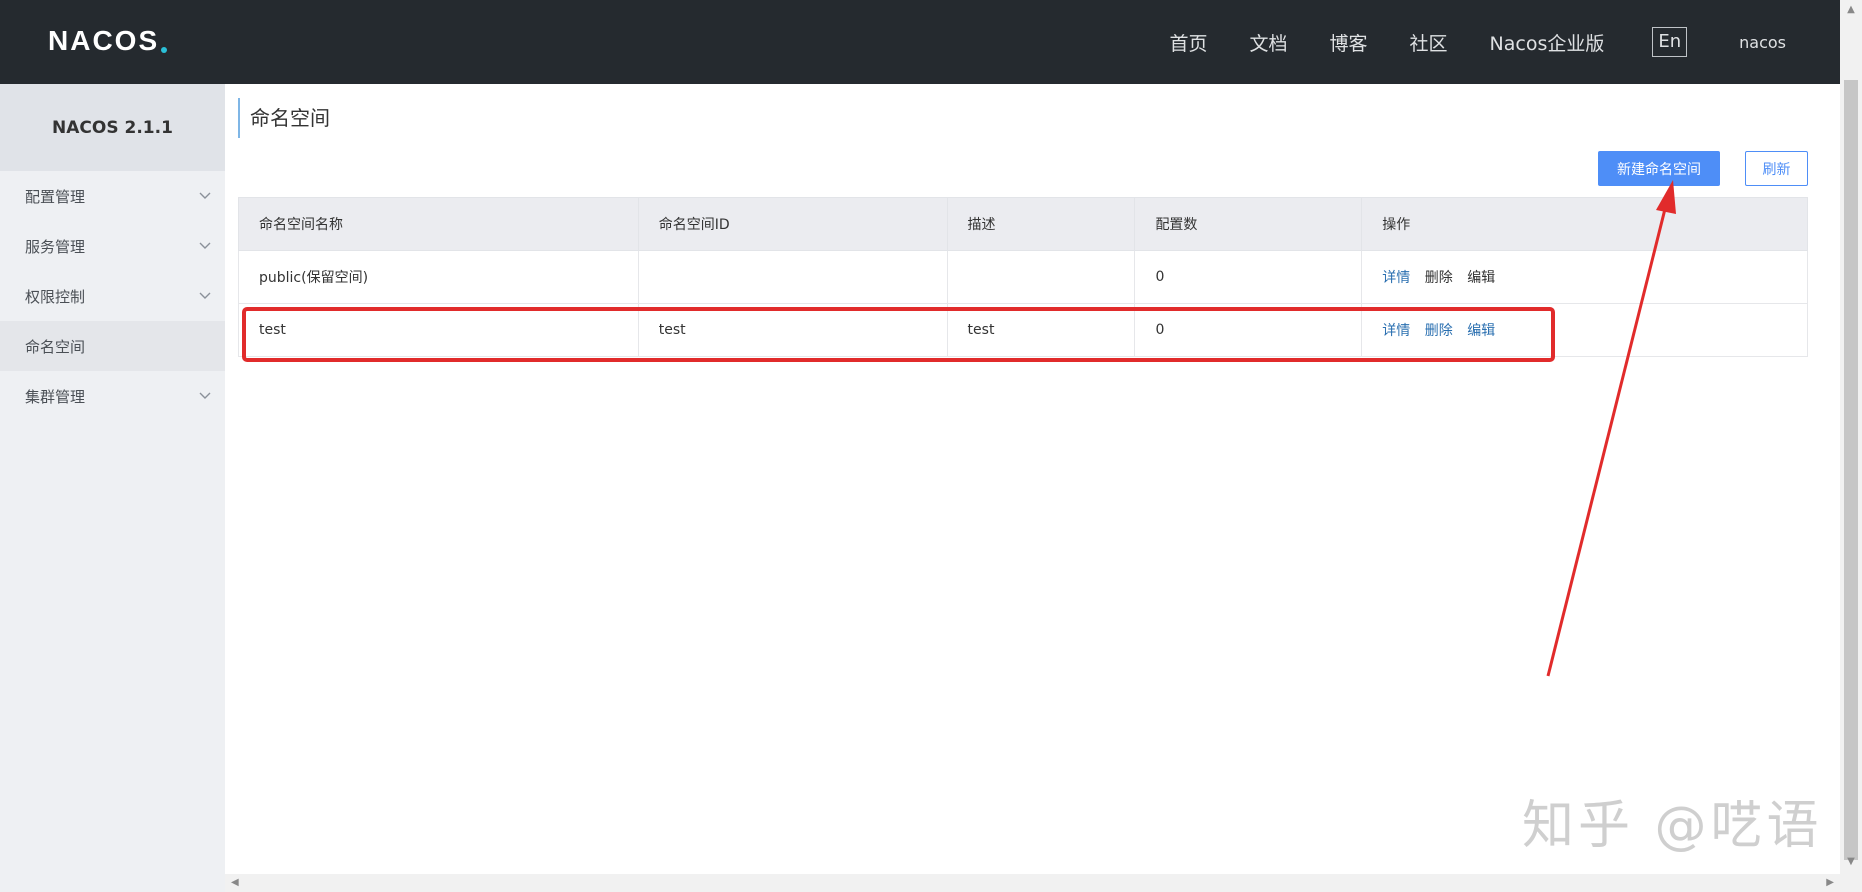 The height and width of the screenshot is (892, 1862). I want to click on table-header-row: 命名空间名称 命名空间ID 描述 配置数 操作, so click(1023, 224).